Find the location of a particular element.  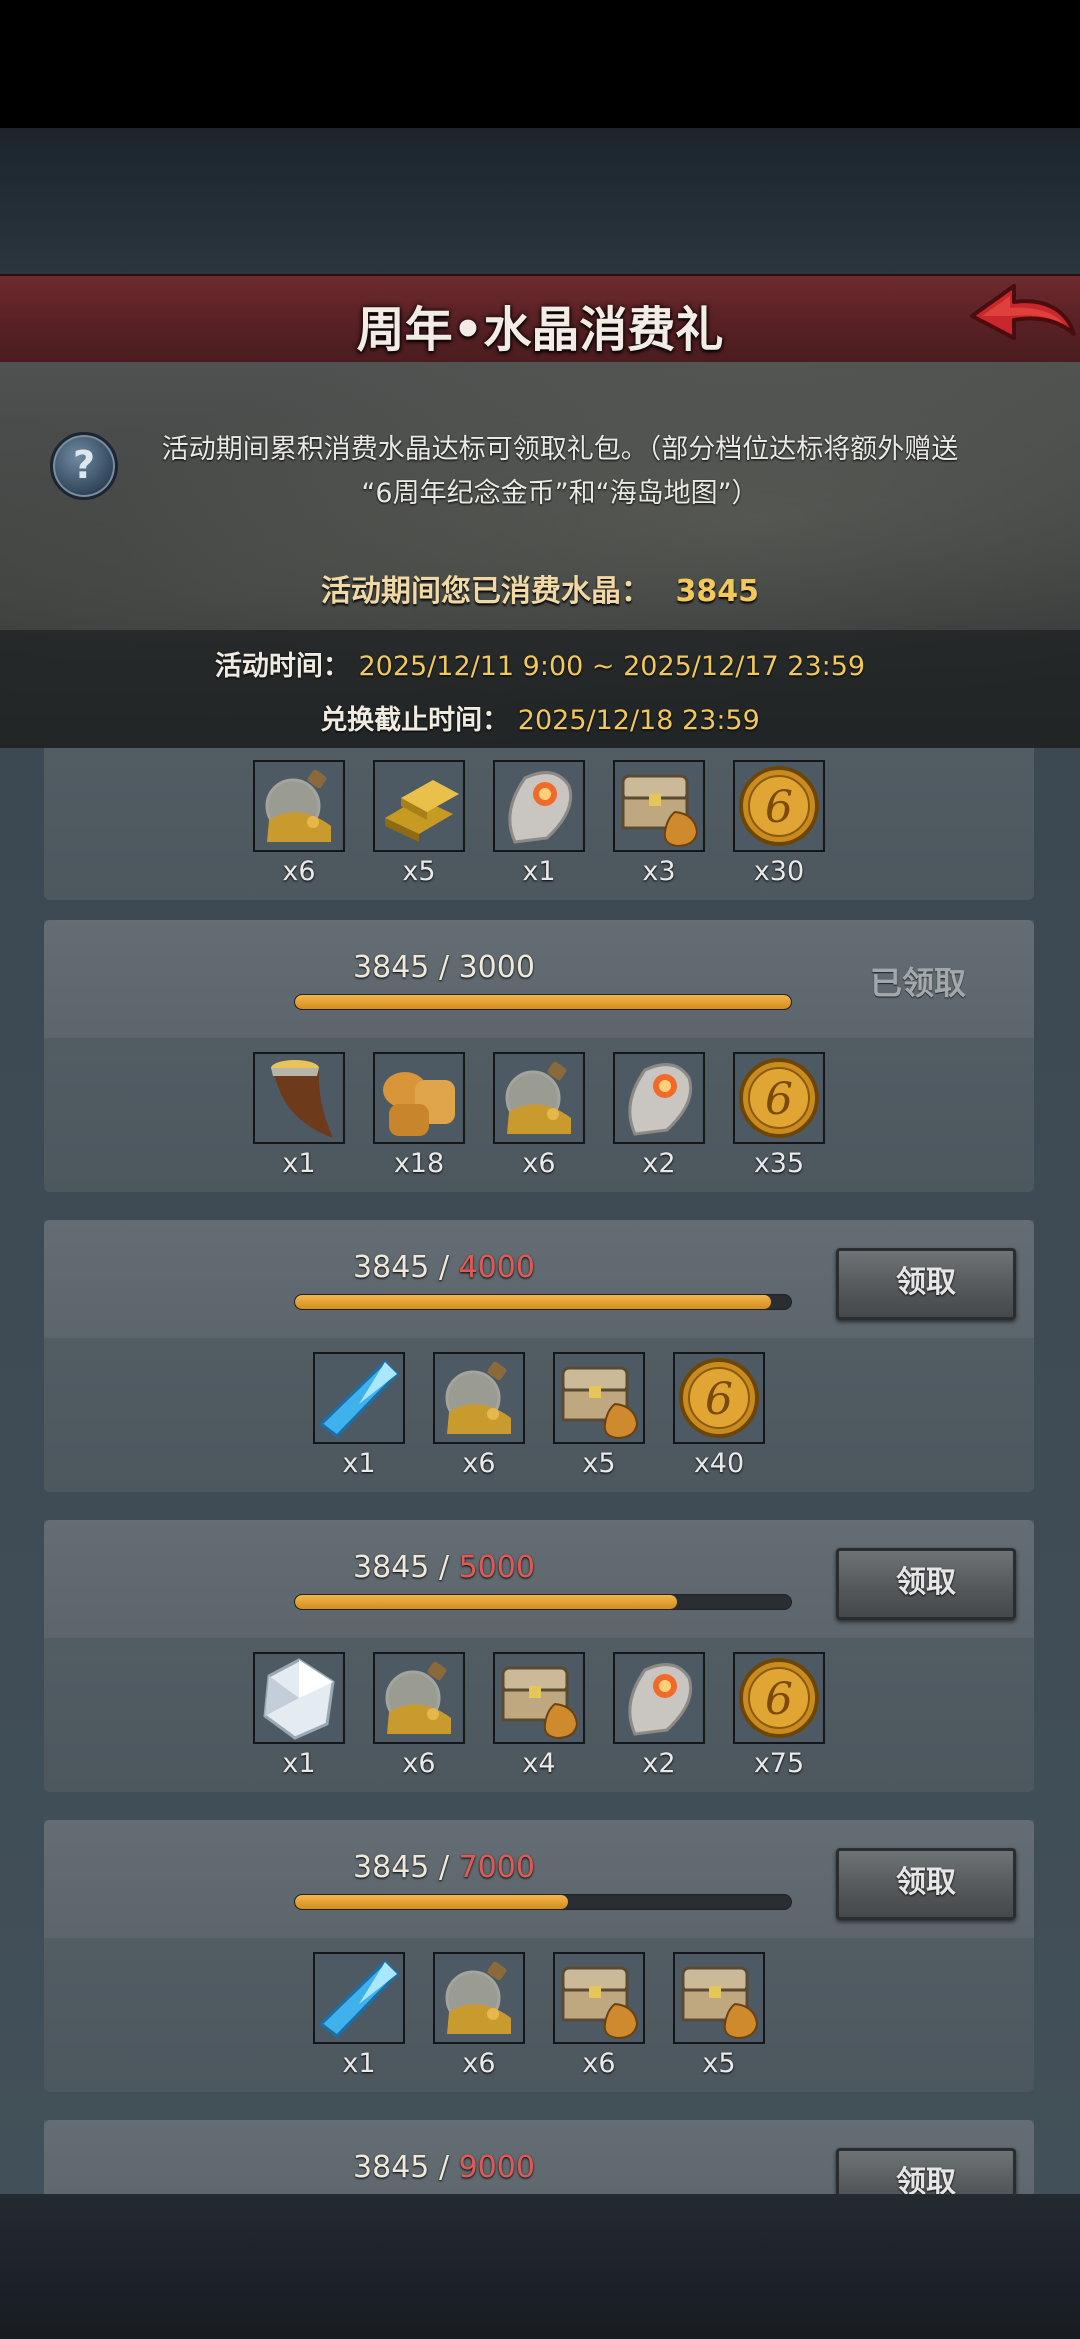

claimed-status: 已领取 is located at coordinates (918, 983).